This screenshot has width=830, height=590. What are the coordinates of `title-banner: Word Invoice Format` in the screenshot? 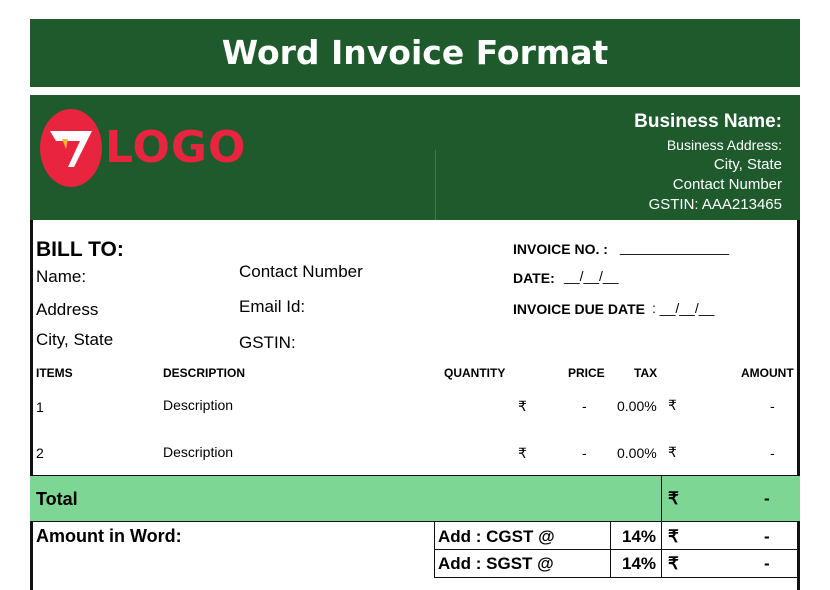 It's located at (415, 53).